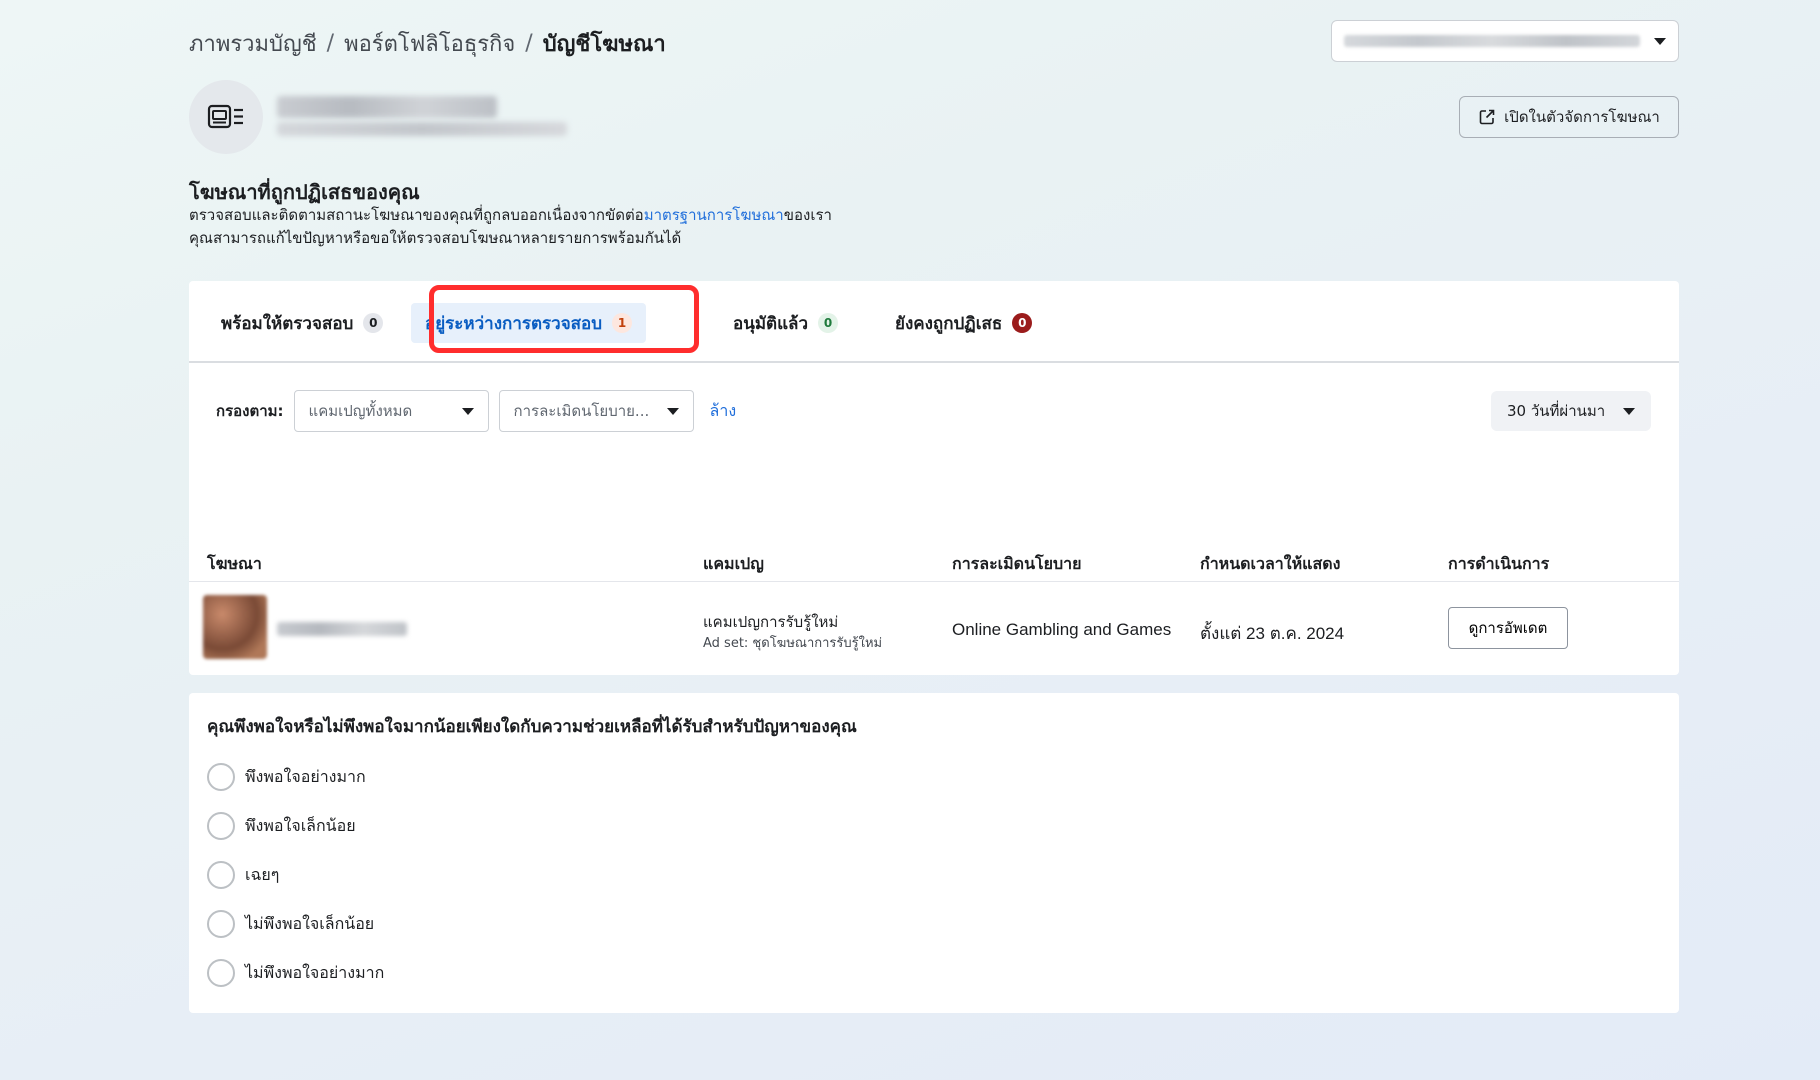 Image resolution: width=1820 pixels, height=1080 pixels. Describe the element at coordinates (1508, 628) in the screenshot. I see `view-updates-button: ดูการอัพเดต` at that location.